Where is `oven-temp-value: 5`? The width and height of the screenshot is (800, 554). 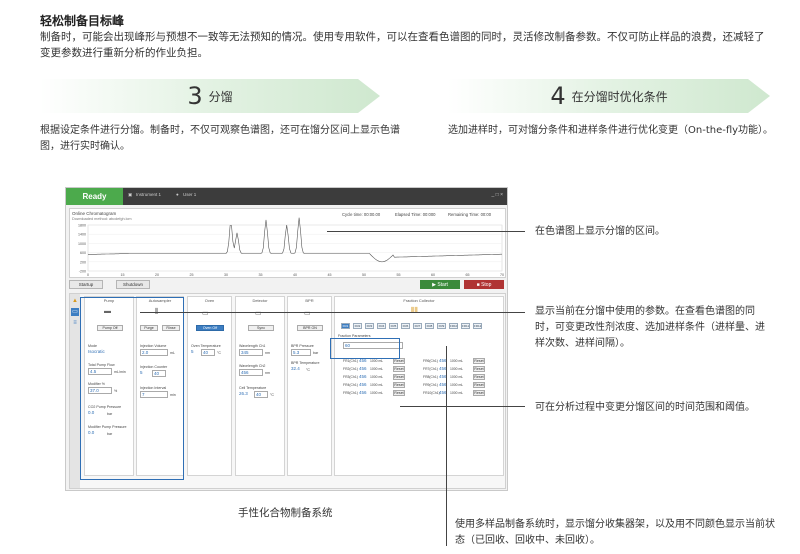
oven-temp-value: 5 is located at coordinates (192, 351).